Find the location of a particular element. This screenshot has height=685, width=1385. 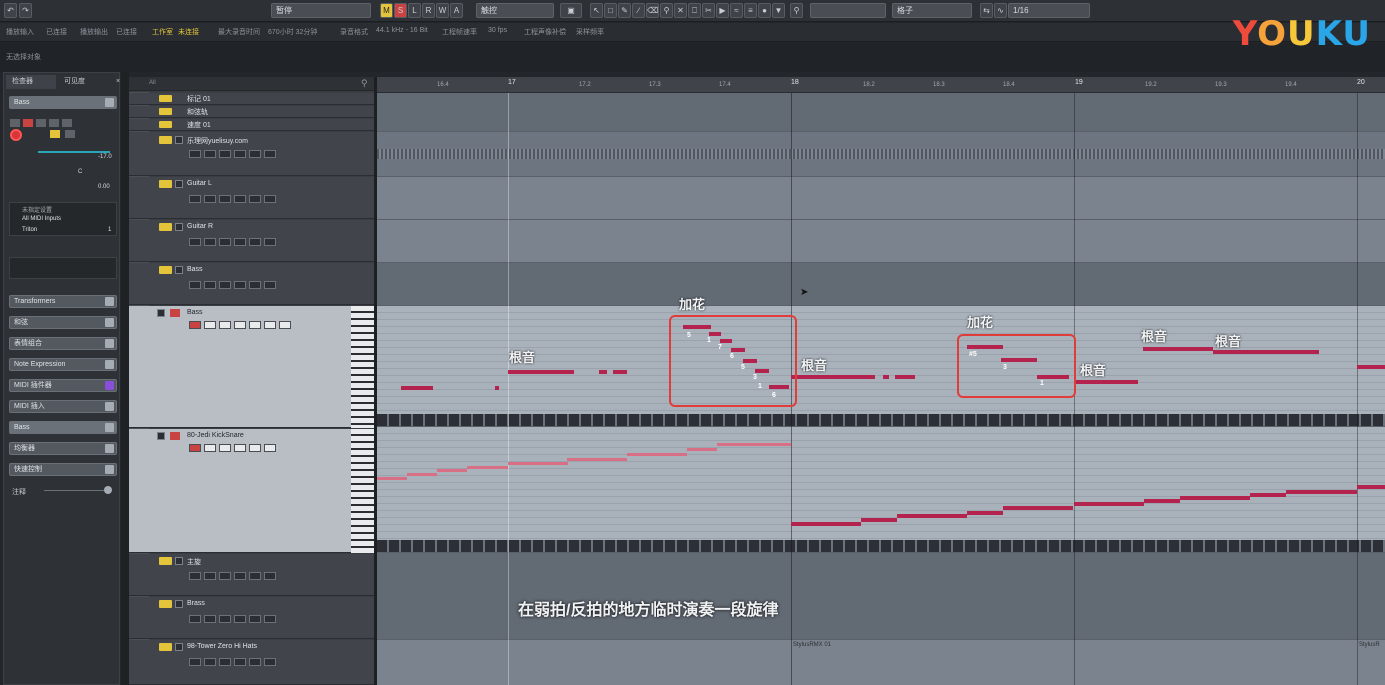

track-name: 标记 01 is located at coordinates (199, 99).